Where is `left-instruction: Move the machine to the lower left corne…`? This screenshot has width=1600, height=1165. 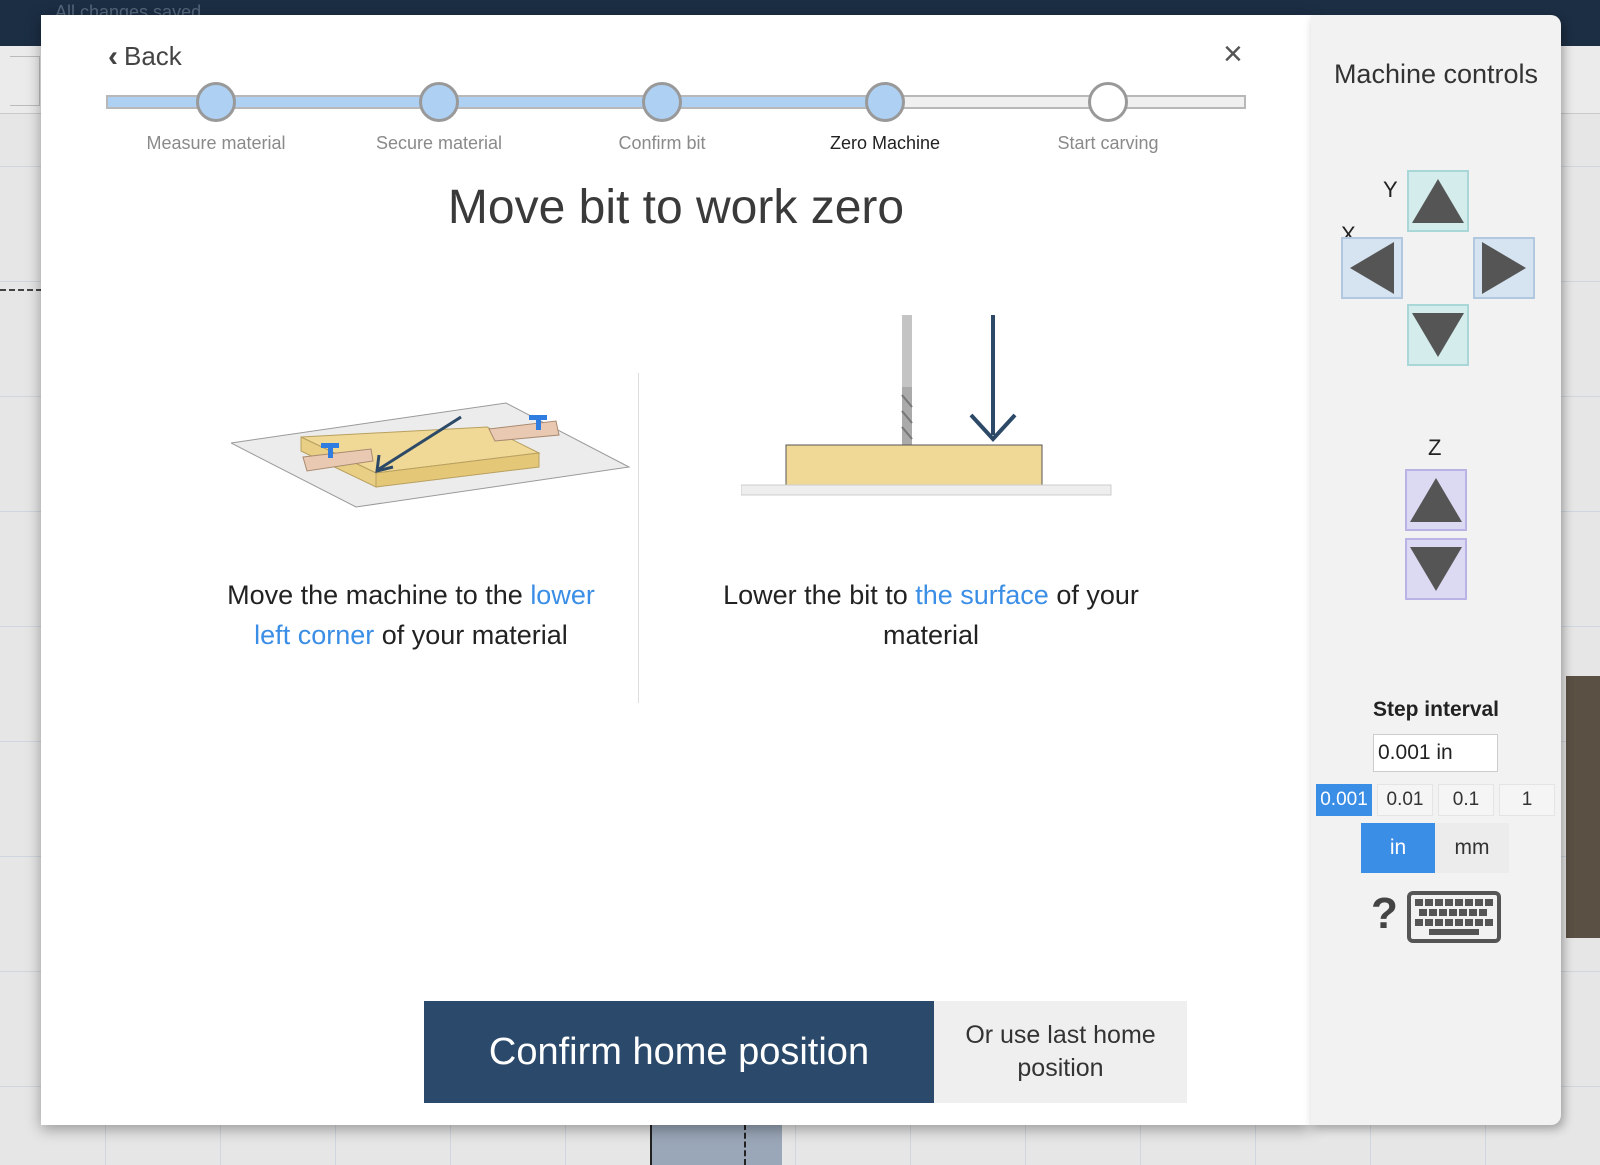
left-instruction: Move the machine to the lower left corne… is located at coordinates (411, 615).